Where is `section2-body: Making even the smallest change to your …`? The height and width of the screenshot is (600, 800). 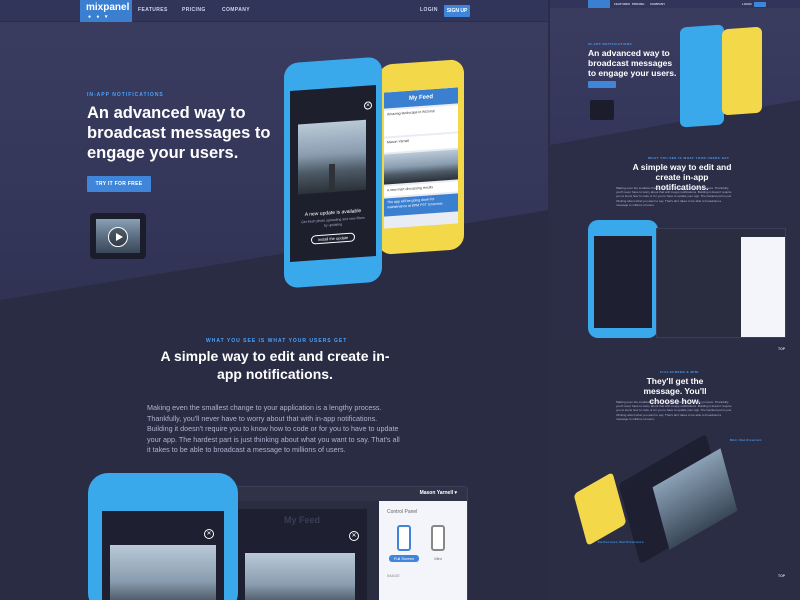 section2-body: Making even the smallest change to your … is located at coordinates (273, 428).